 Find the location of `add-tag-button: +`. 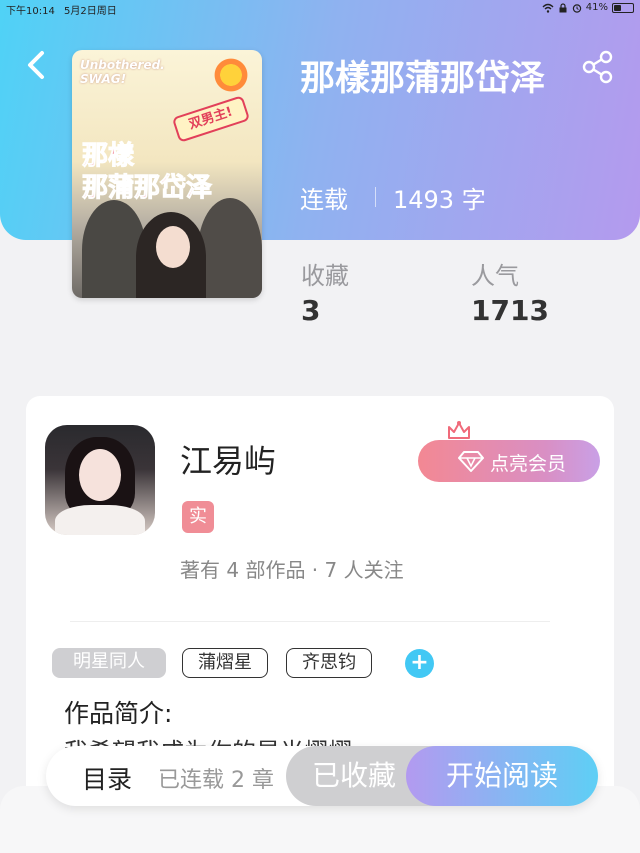

add-tag-button: + is located at coordinates (419, 663).